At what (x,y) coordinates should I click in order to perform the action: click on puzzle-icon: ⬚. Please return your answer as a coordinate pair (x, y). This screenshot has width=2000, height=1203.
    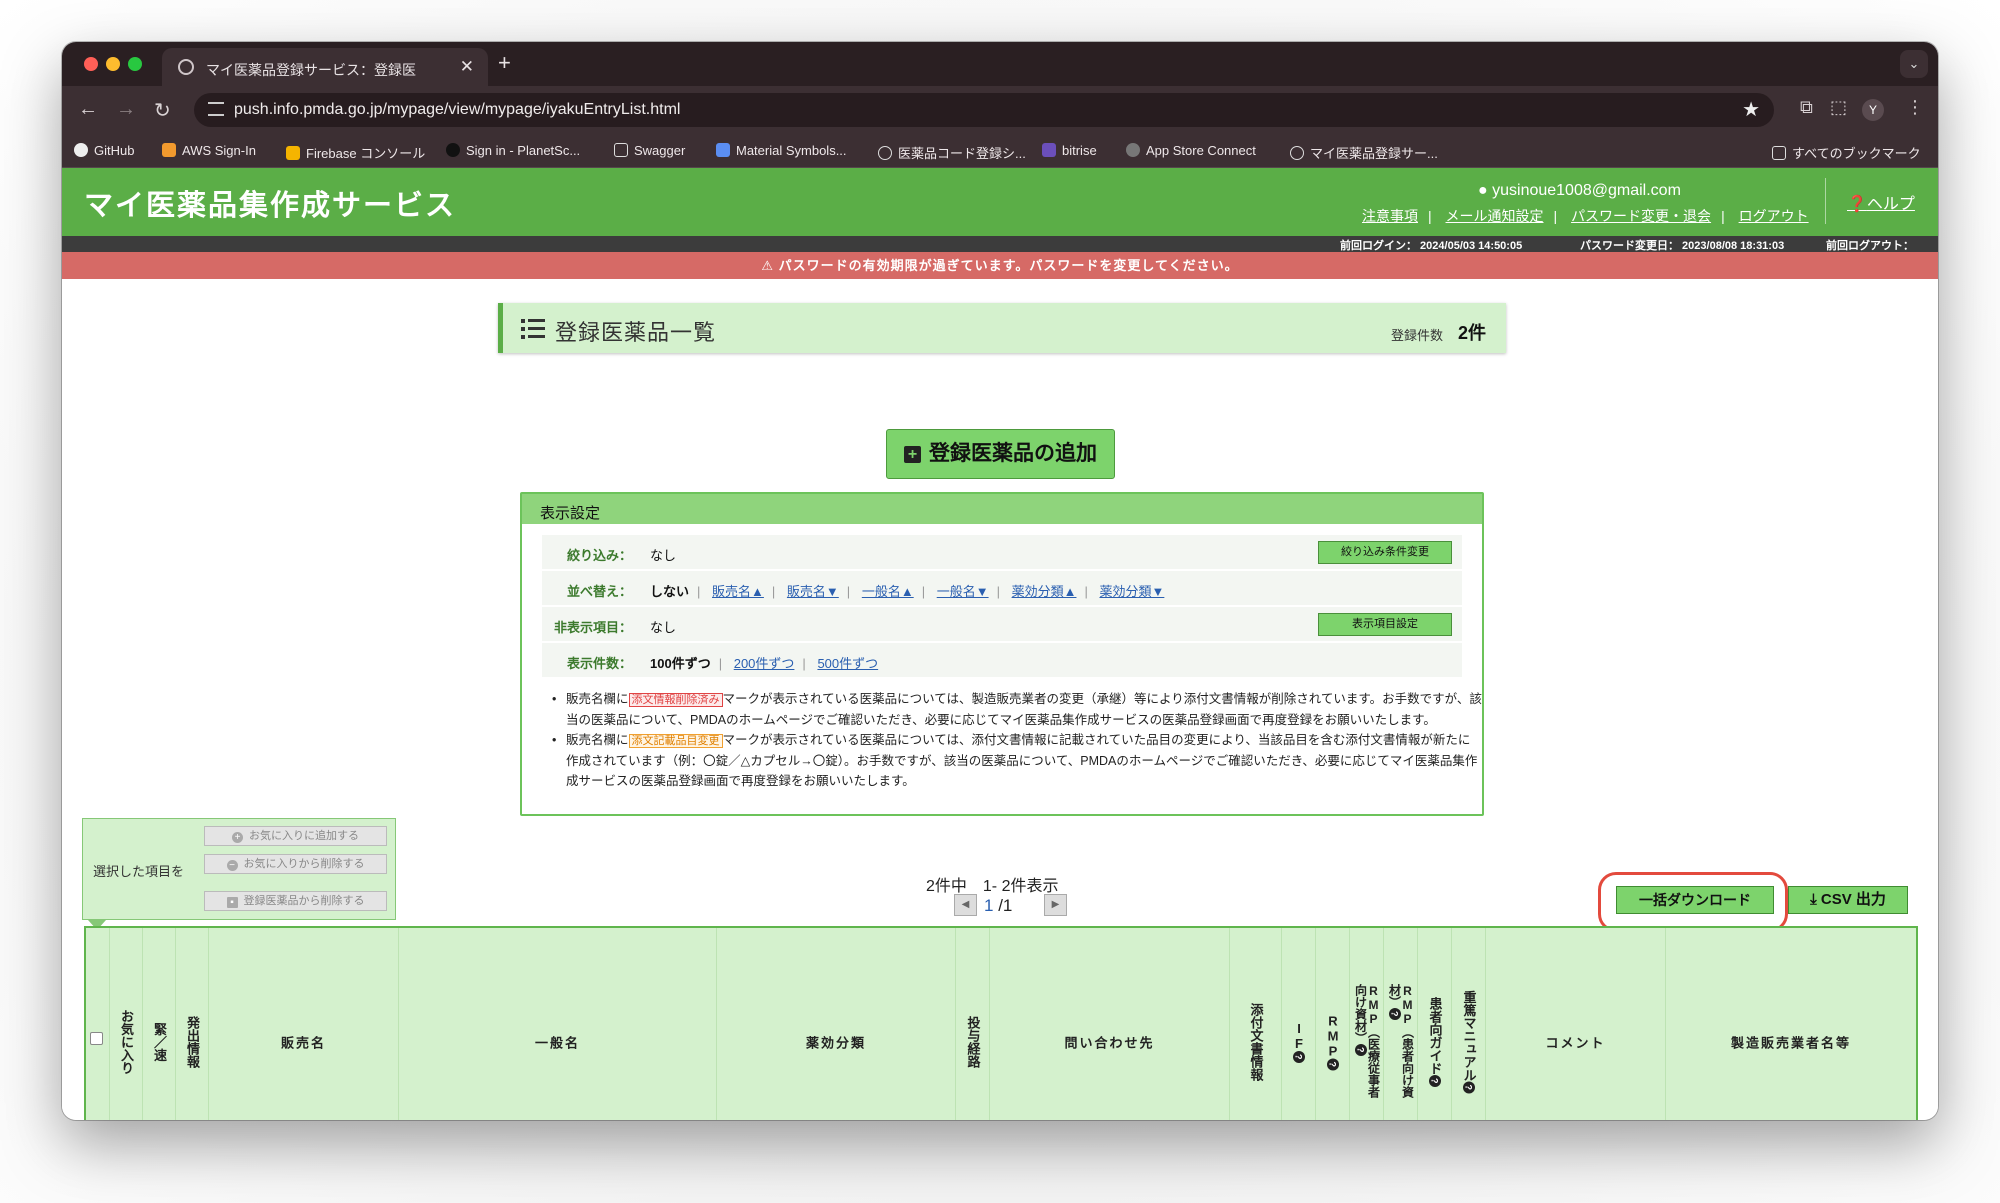
    Looking at the image, I should click on (1838, 107).